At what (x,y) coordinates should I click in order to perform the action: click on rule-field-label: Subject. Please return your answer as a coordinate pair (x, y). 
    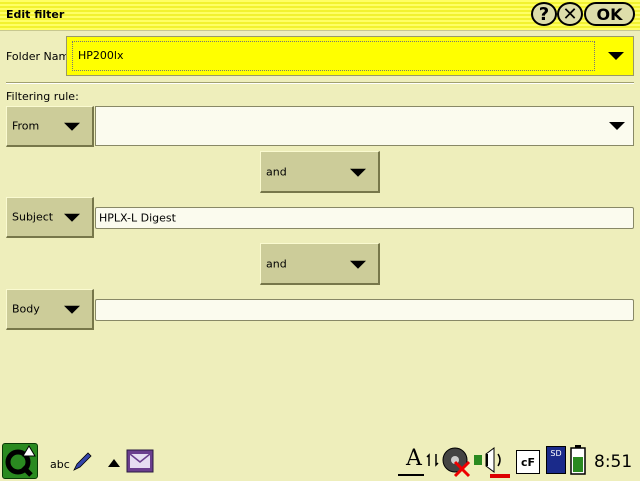
    Looking at the image, I should click on (33, 217).